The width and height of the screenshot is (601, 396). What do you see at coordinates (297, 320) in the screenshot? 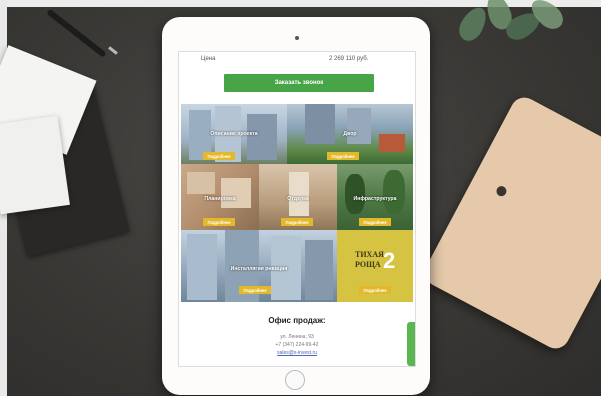
I see `office-title: Офис продаж:` at bounding box center [297, 320].